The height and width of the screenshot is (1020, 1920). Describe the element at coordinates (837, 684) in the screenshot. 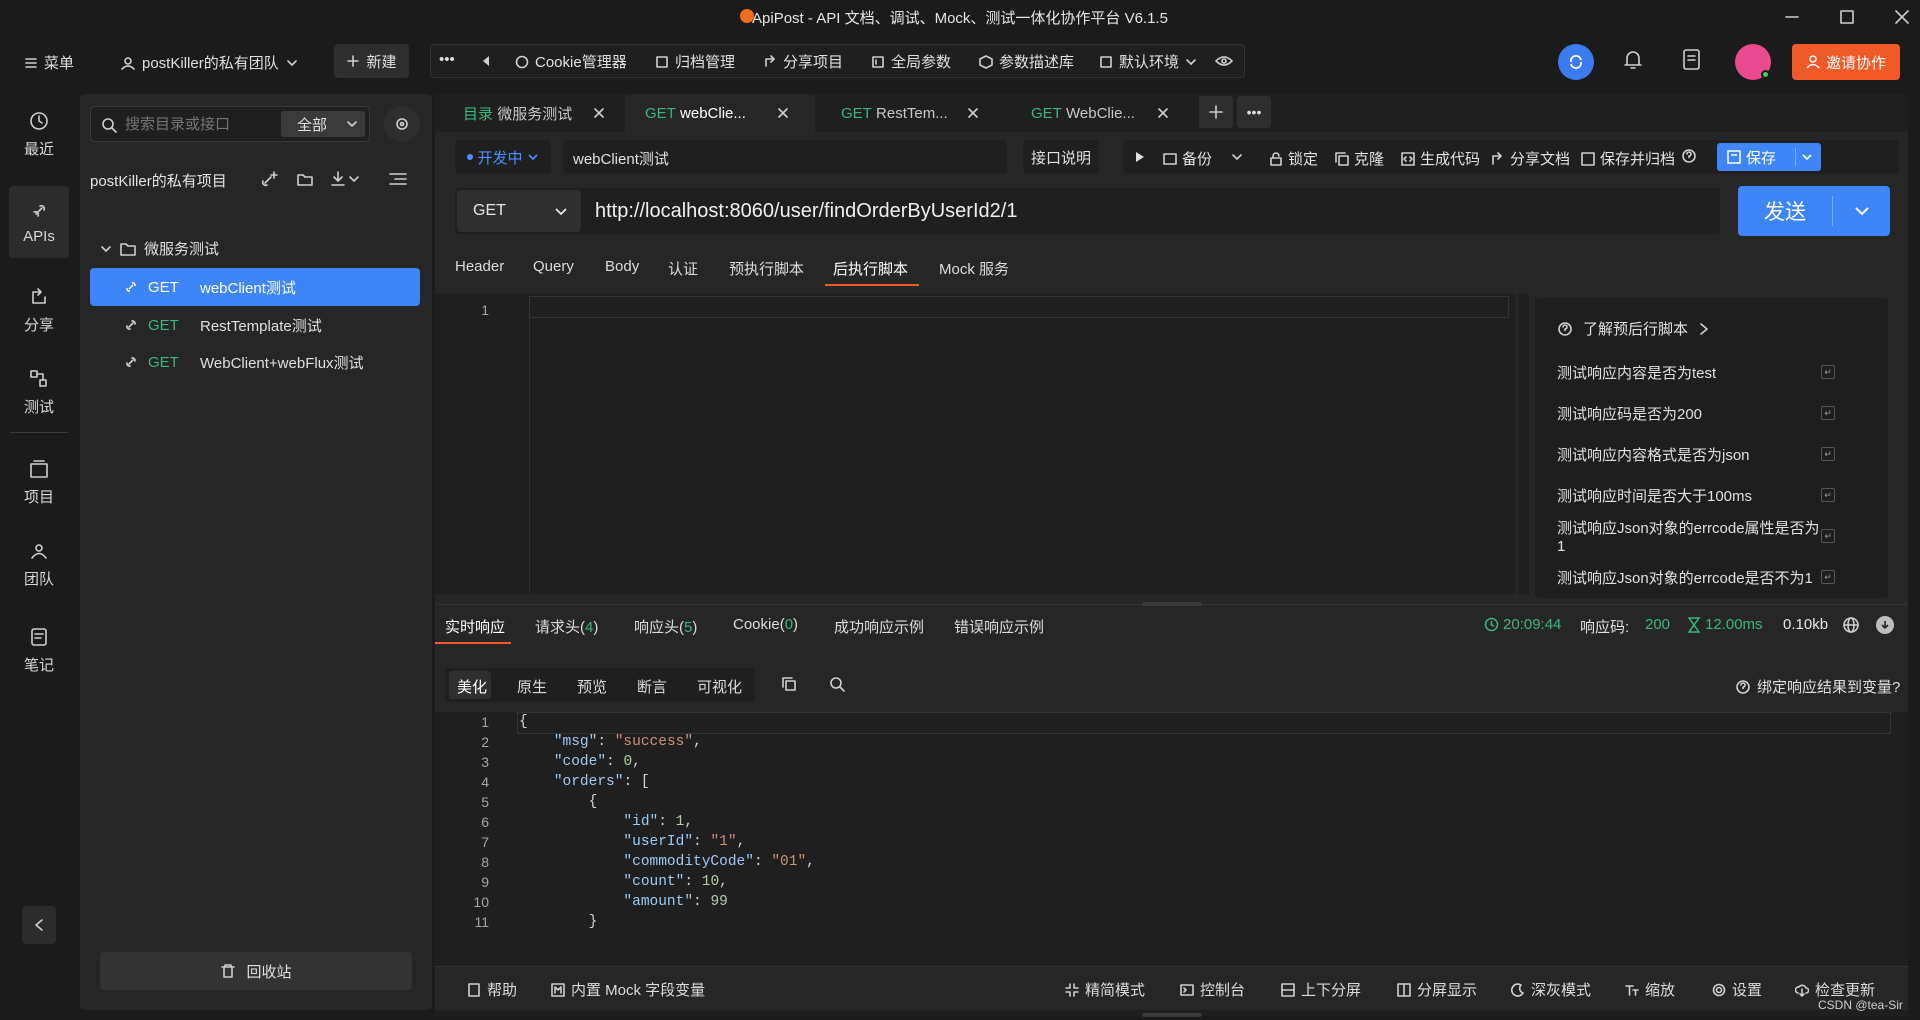

I see `search-icon` at that location.